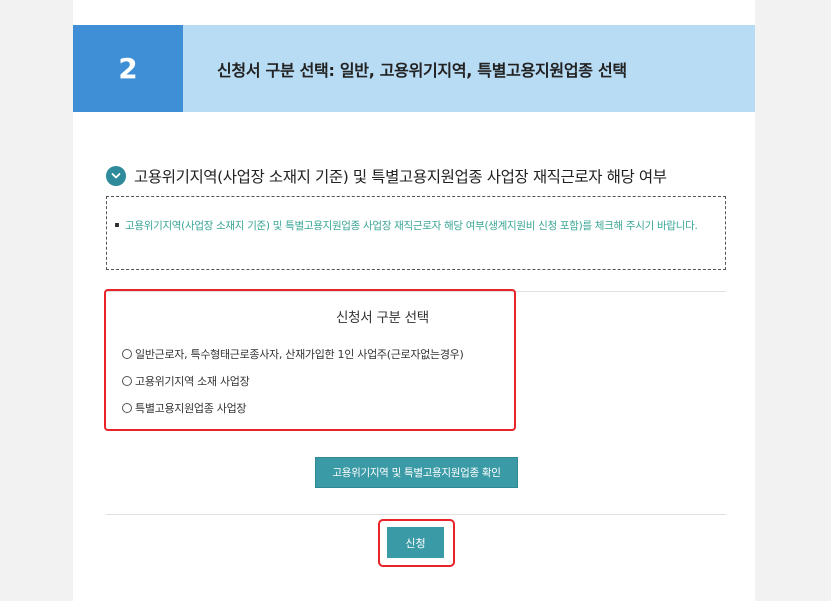  I want to click on step-title: 신청서 구분 선택: 일반, 고용위기지역, 특별고용지원업종 선택, so click(422, 70).